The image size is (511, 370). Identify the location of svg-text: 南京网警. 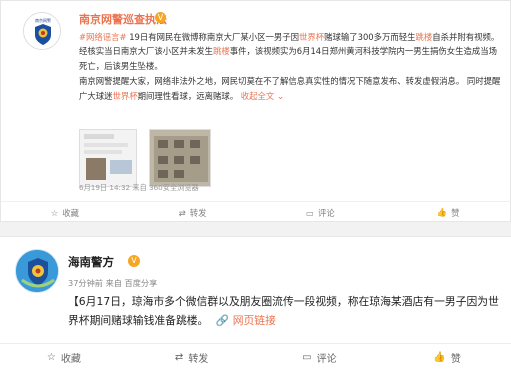
(43, 20).